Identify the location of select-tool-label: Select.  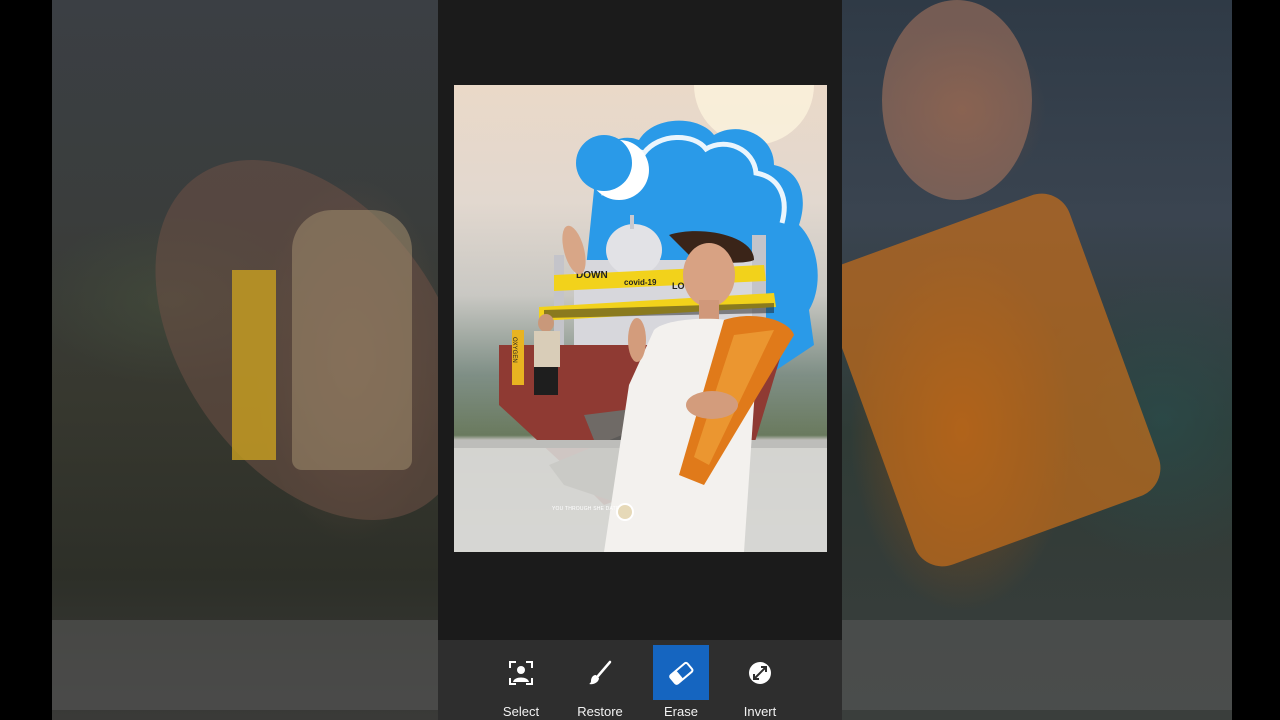
(521, 711).